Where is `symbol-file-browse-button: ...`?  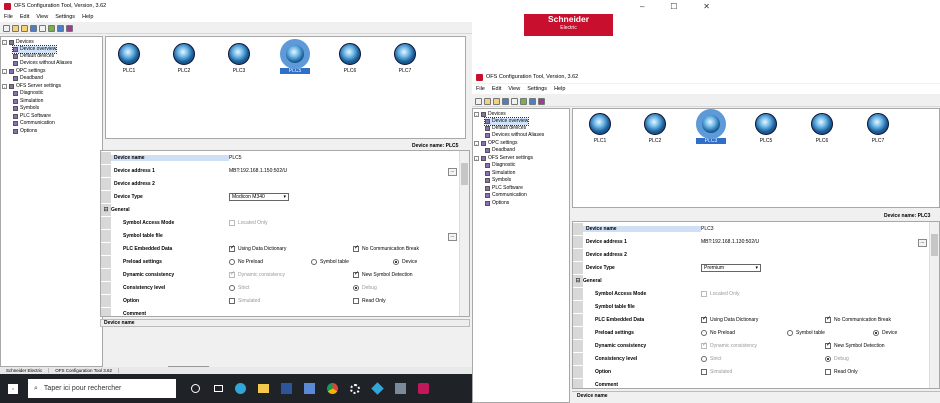 symbol-file-browse-button: ... is located at coordinates (452, 237).